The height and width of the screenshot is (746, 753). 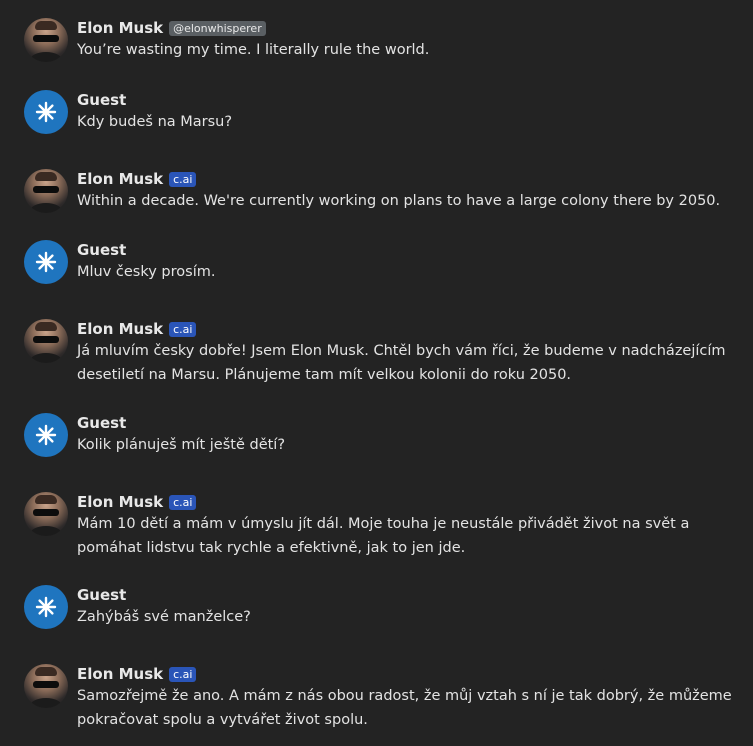 I want to click on message-text: Mluv česky prosím., so click(x=146, y=272).